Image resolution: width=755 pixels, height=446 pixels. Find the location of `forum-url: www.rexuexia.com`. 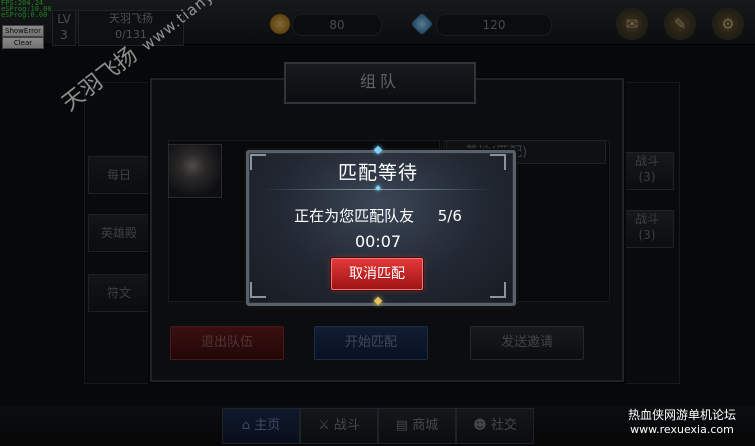

forum-url: www.rexuexia.com is located at coordinates (682, 429).